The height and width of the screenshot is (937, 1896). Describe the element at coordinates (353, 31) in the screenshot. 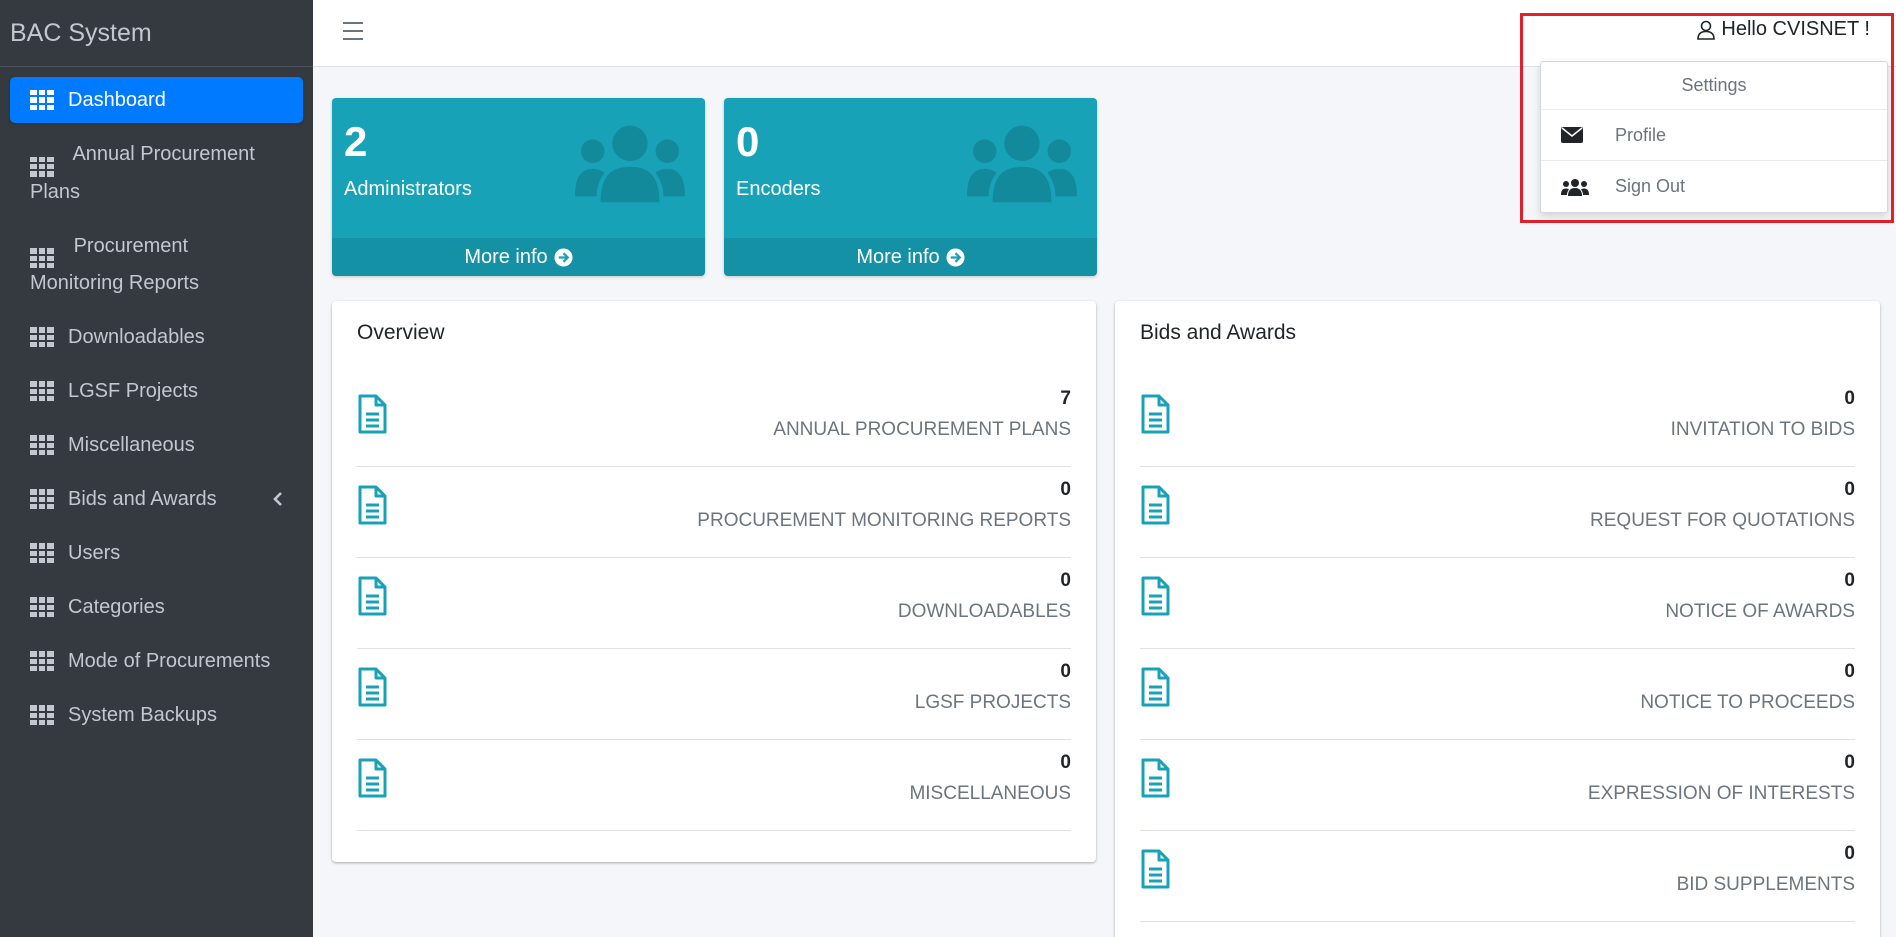

I see `hamburger-menu-icon` at that location.